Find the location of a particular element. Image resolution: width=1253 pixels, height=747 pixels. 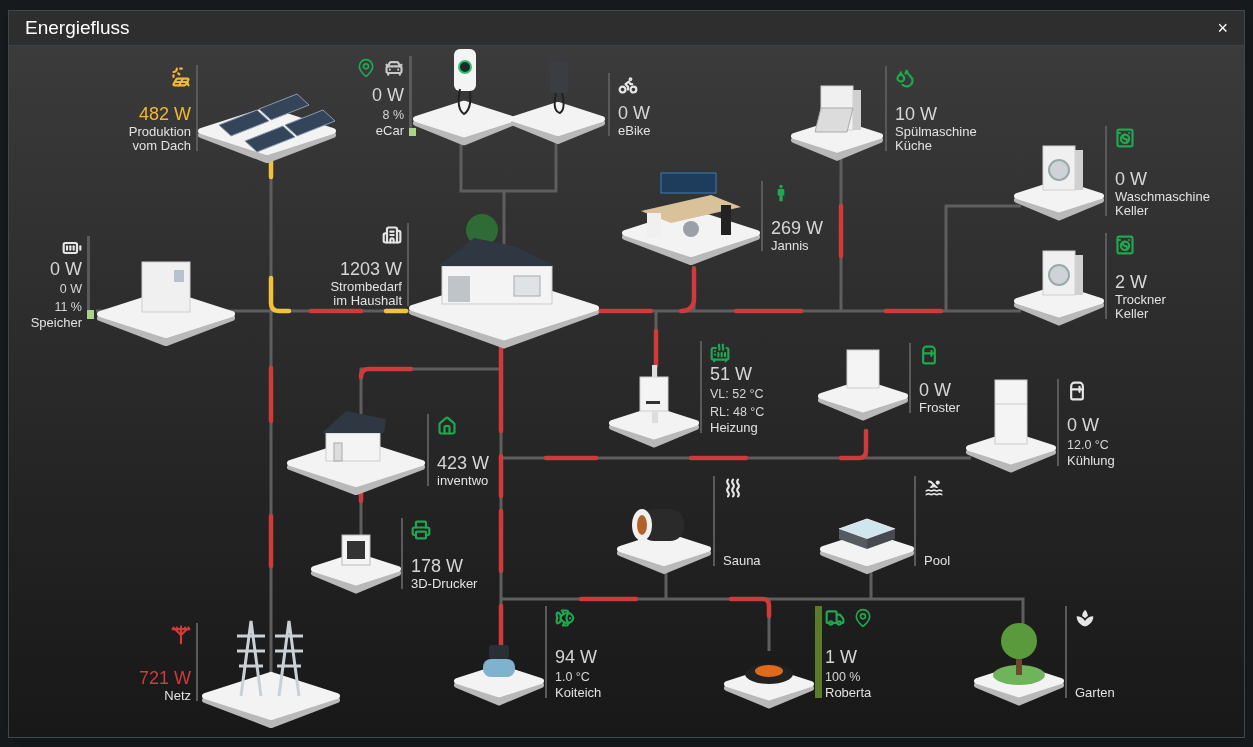

power-value: 2 W is located at coordinates (1131, 282).